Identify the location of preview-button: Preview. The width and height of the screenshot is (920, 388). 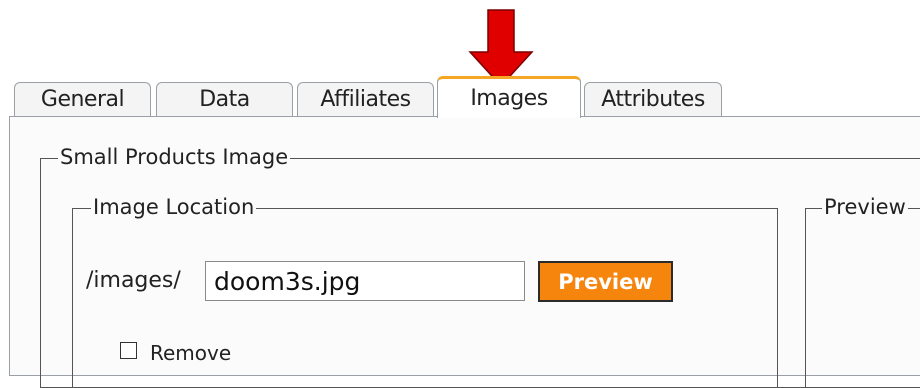
(605, 281).